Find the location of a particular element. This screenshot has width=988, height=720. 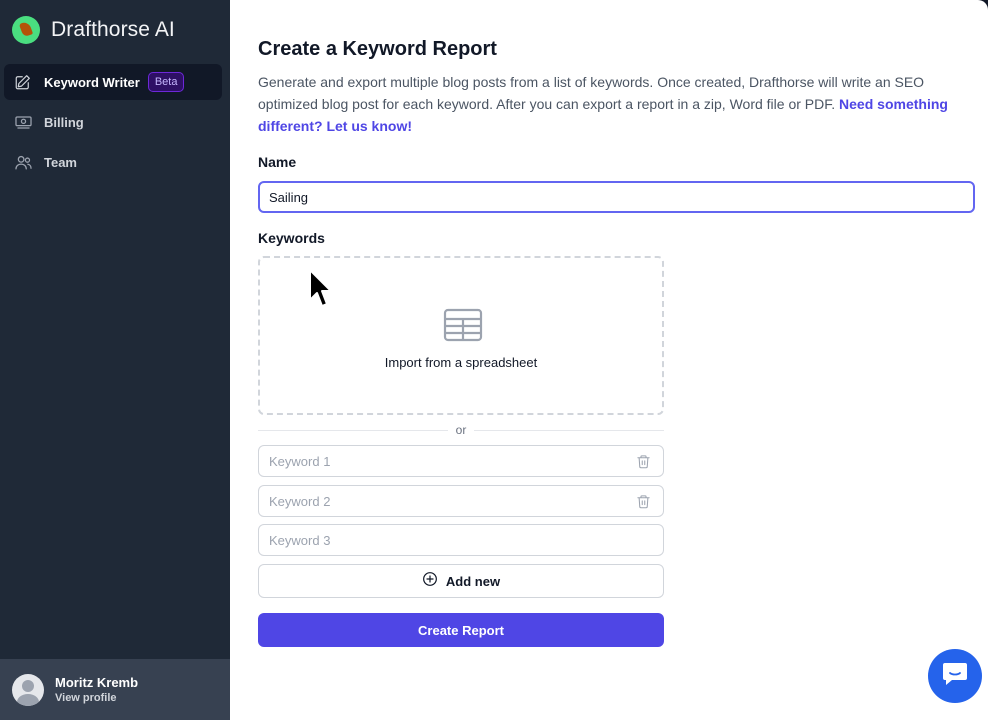

sidebar-nav: Keyword Writer Beta Billing Team is located at coordinates (113, 124).